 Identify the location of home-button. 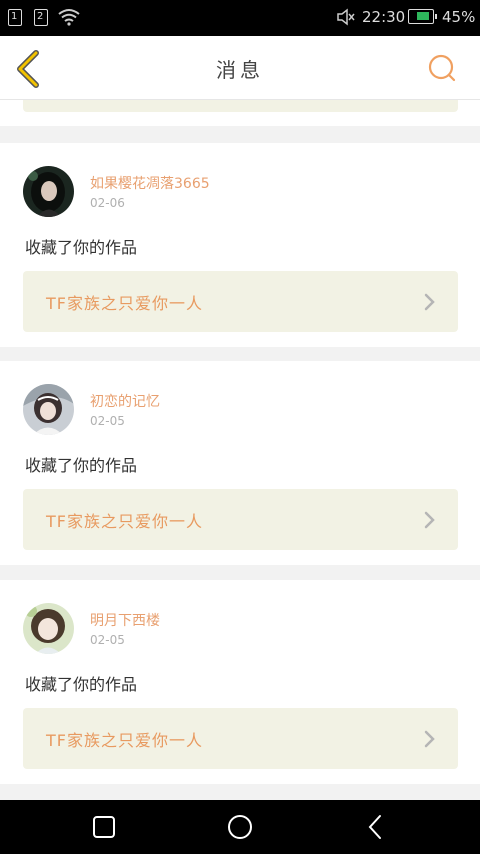
(240, 827).